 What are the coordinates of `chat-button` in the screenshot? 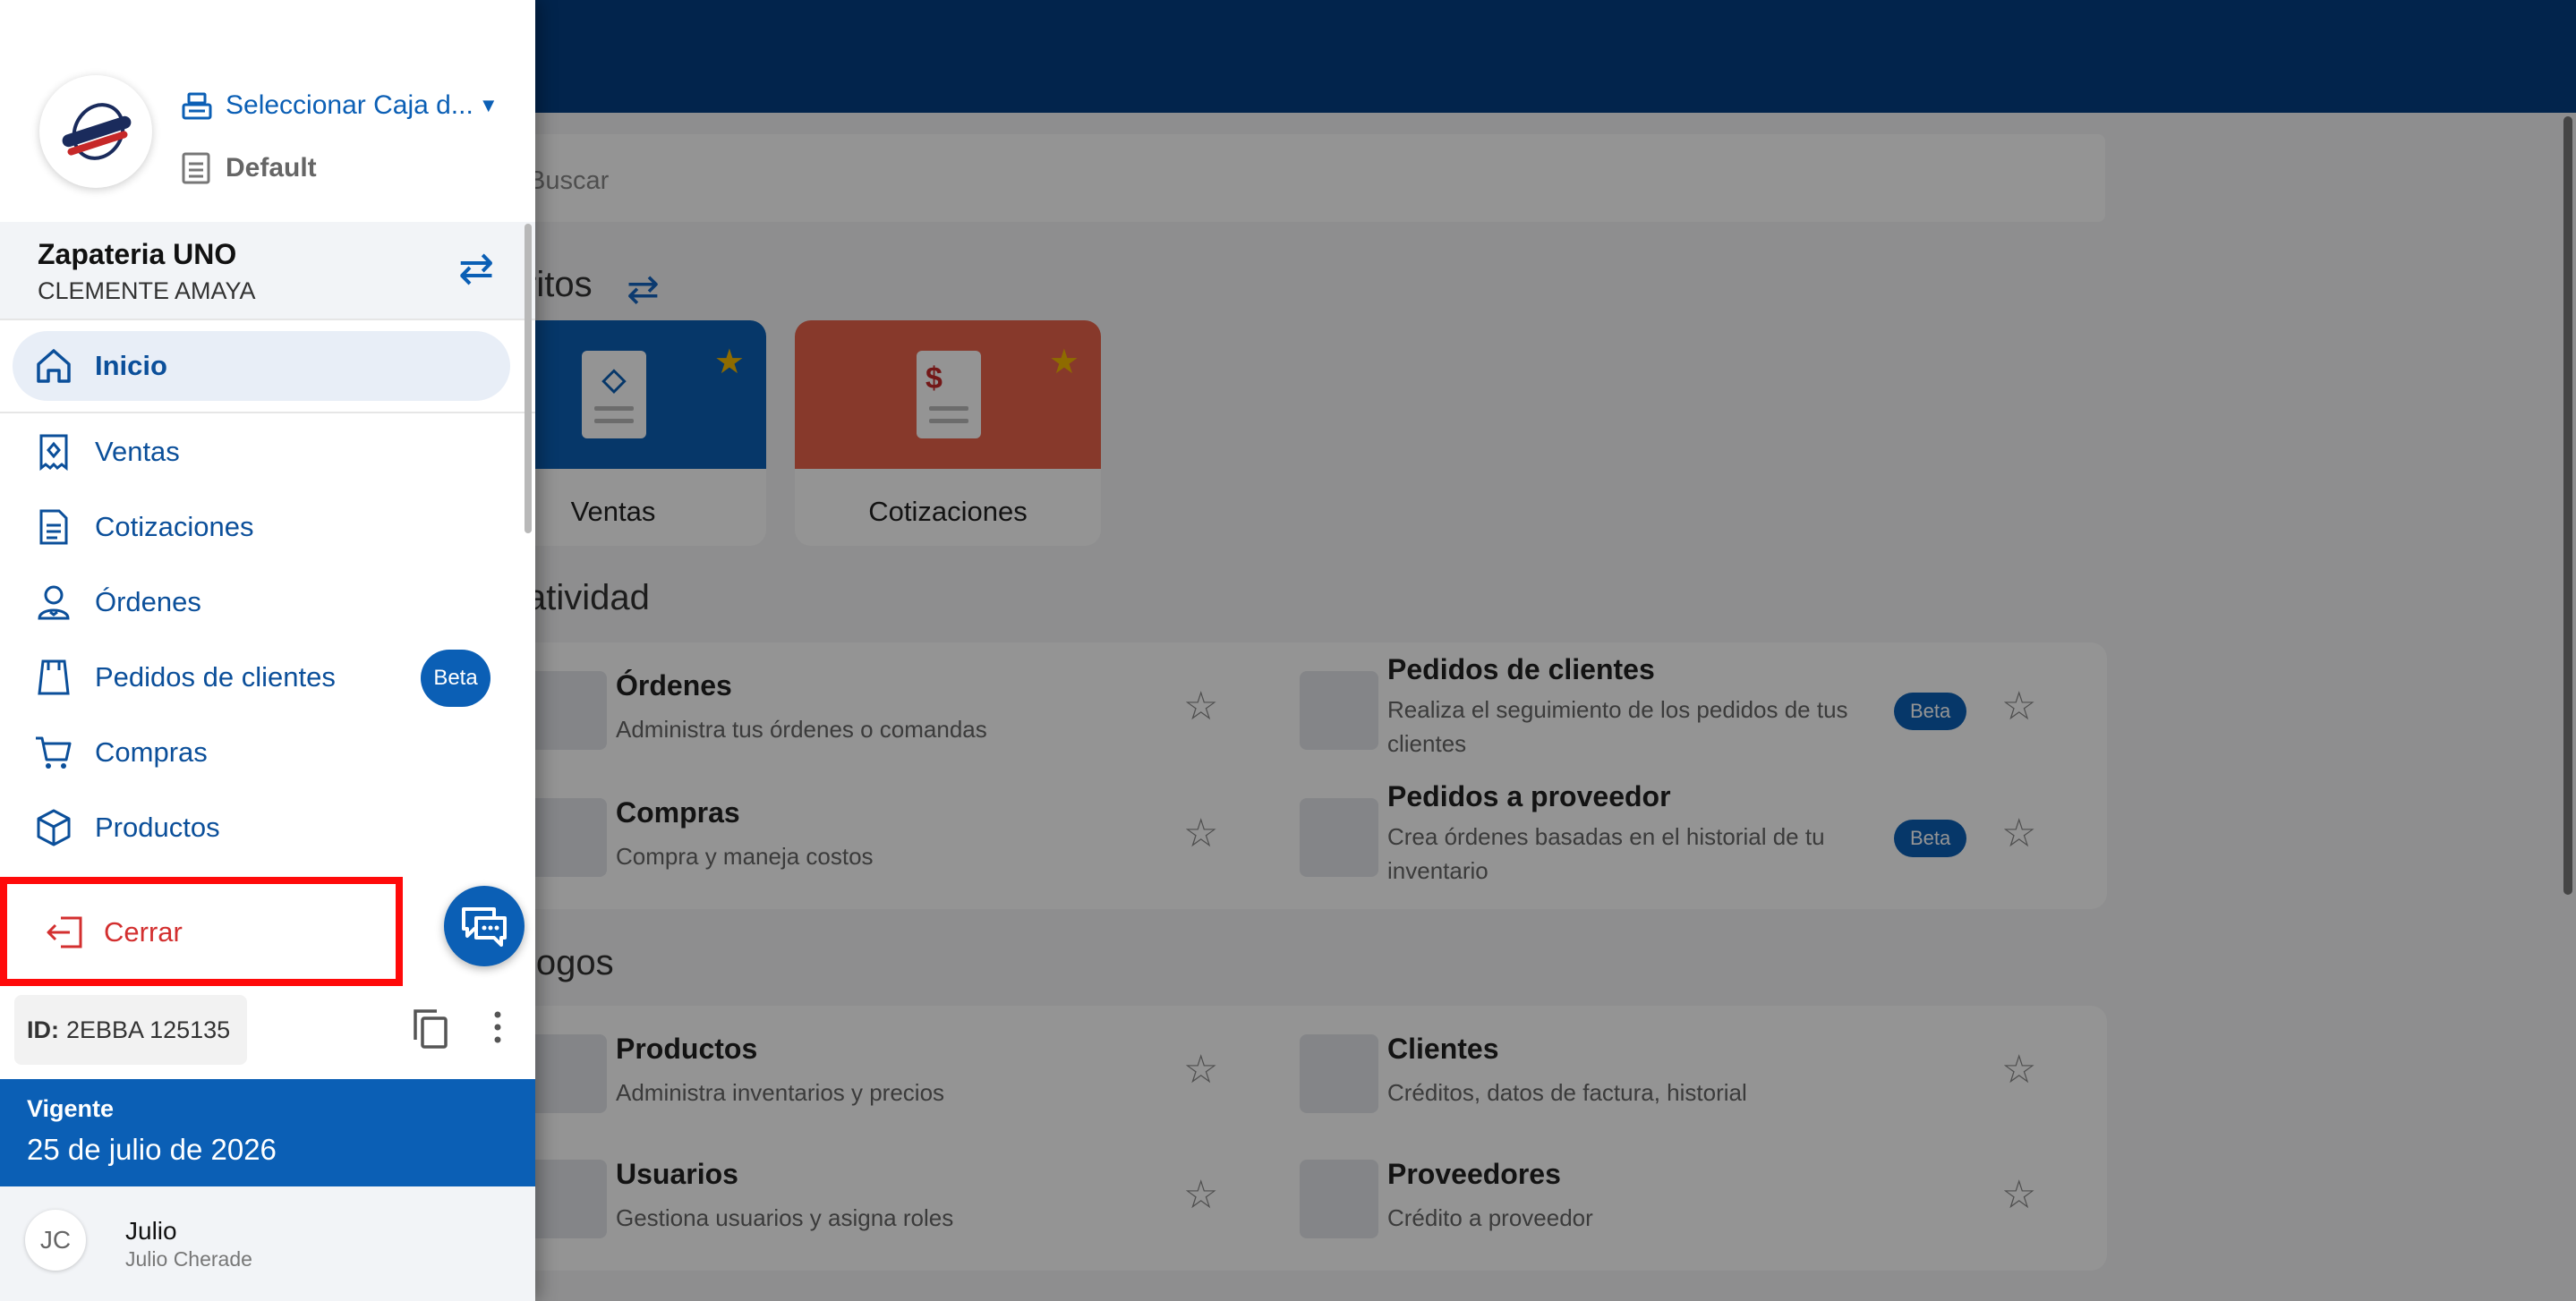 It's located at (484, 926).